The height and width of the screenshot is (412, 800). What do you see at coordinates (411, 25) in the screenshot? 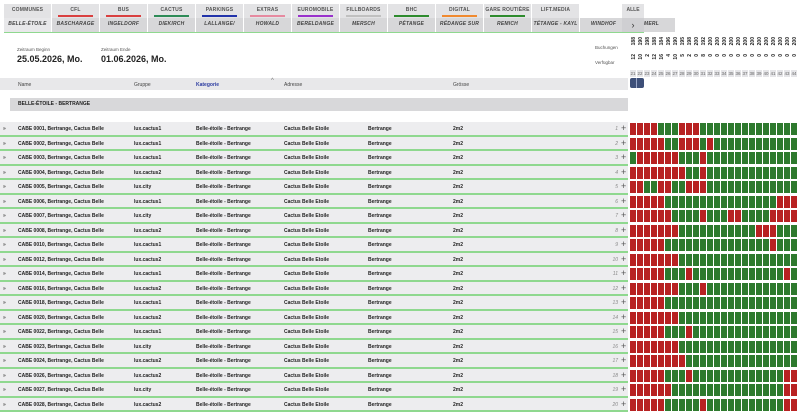
I see `location-tab-8: PÉTANGE` at bounding box center [411, 25].